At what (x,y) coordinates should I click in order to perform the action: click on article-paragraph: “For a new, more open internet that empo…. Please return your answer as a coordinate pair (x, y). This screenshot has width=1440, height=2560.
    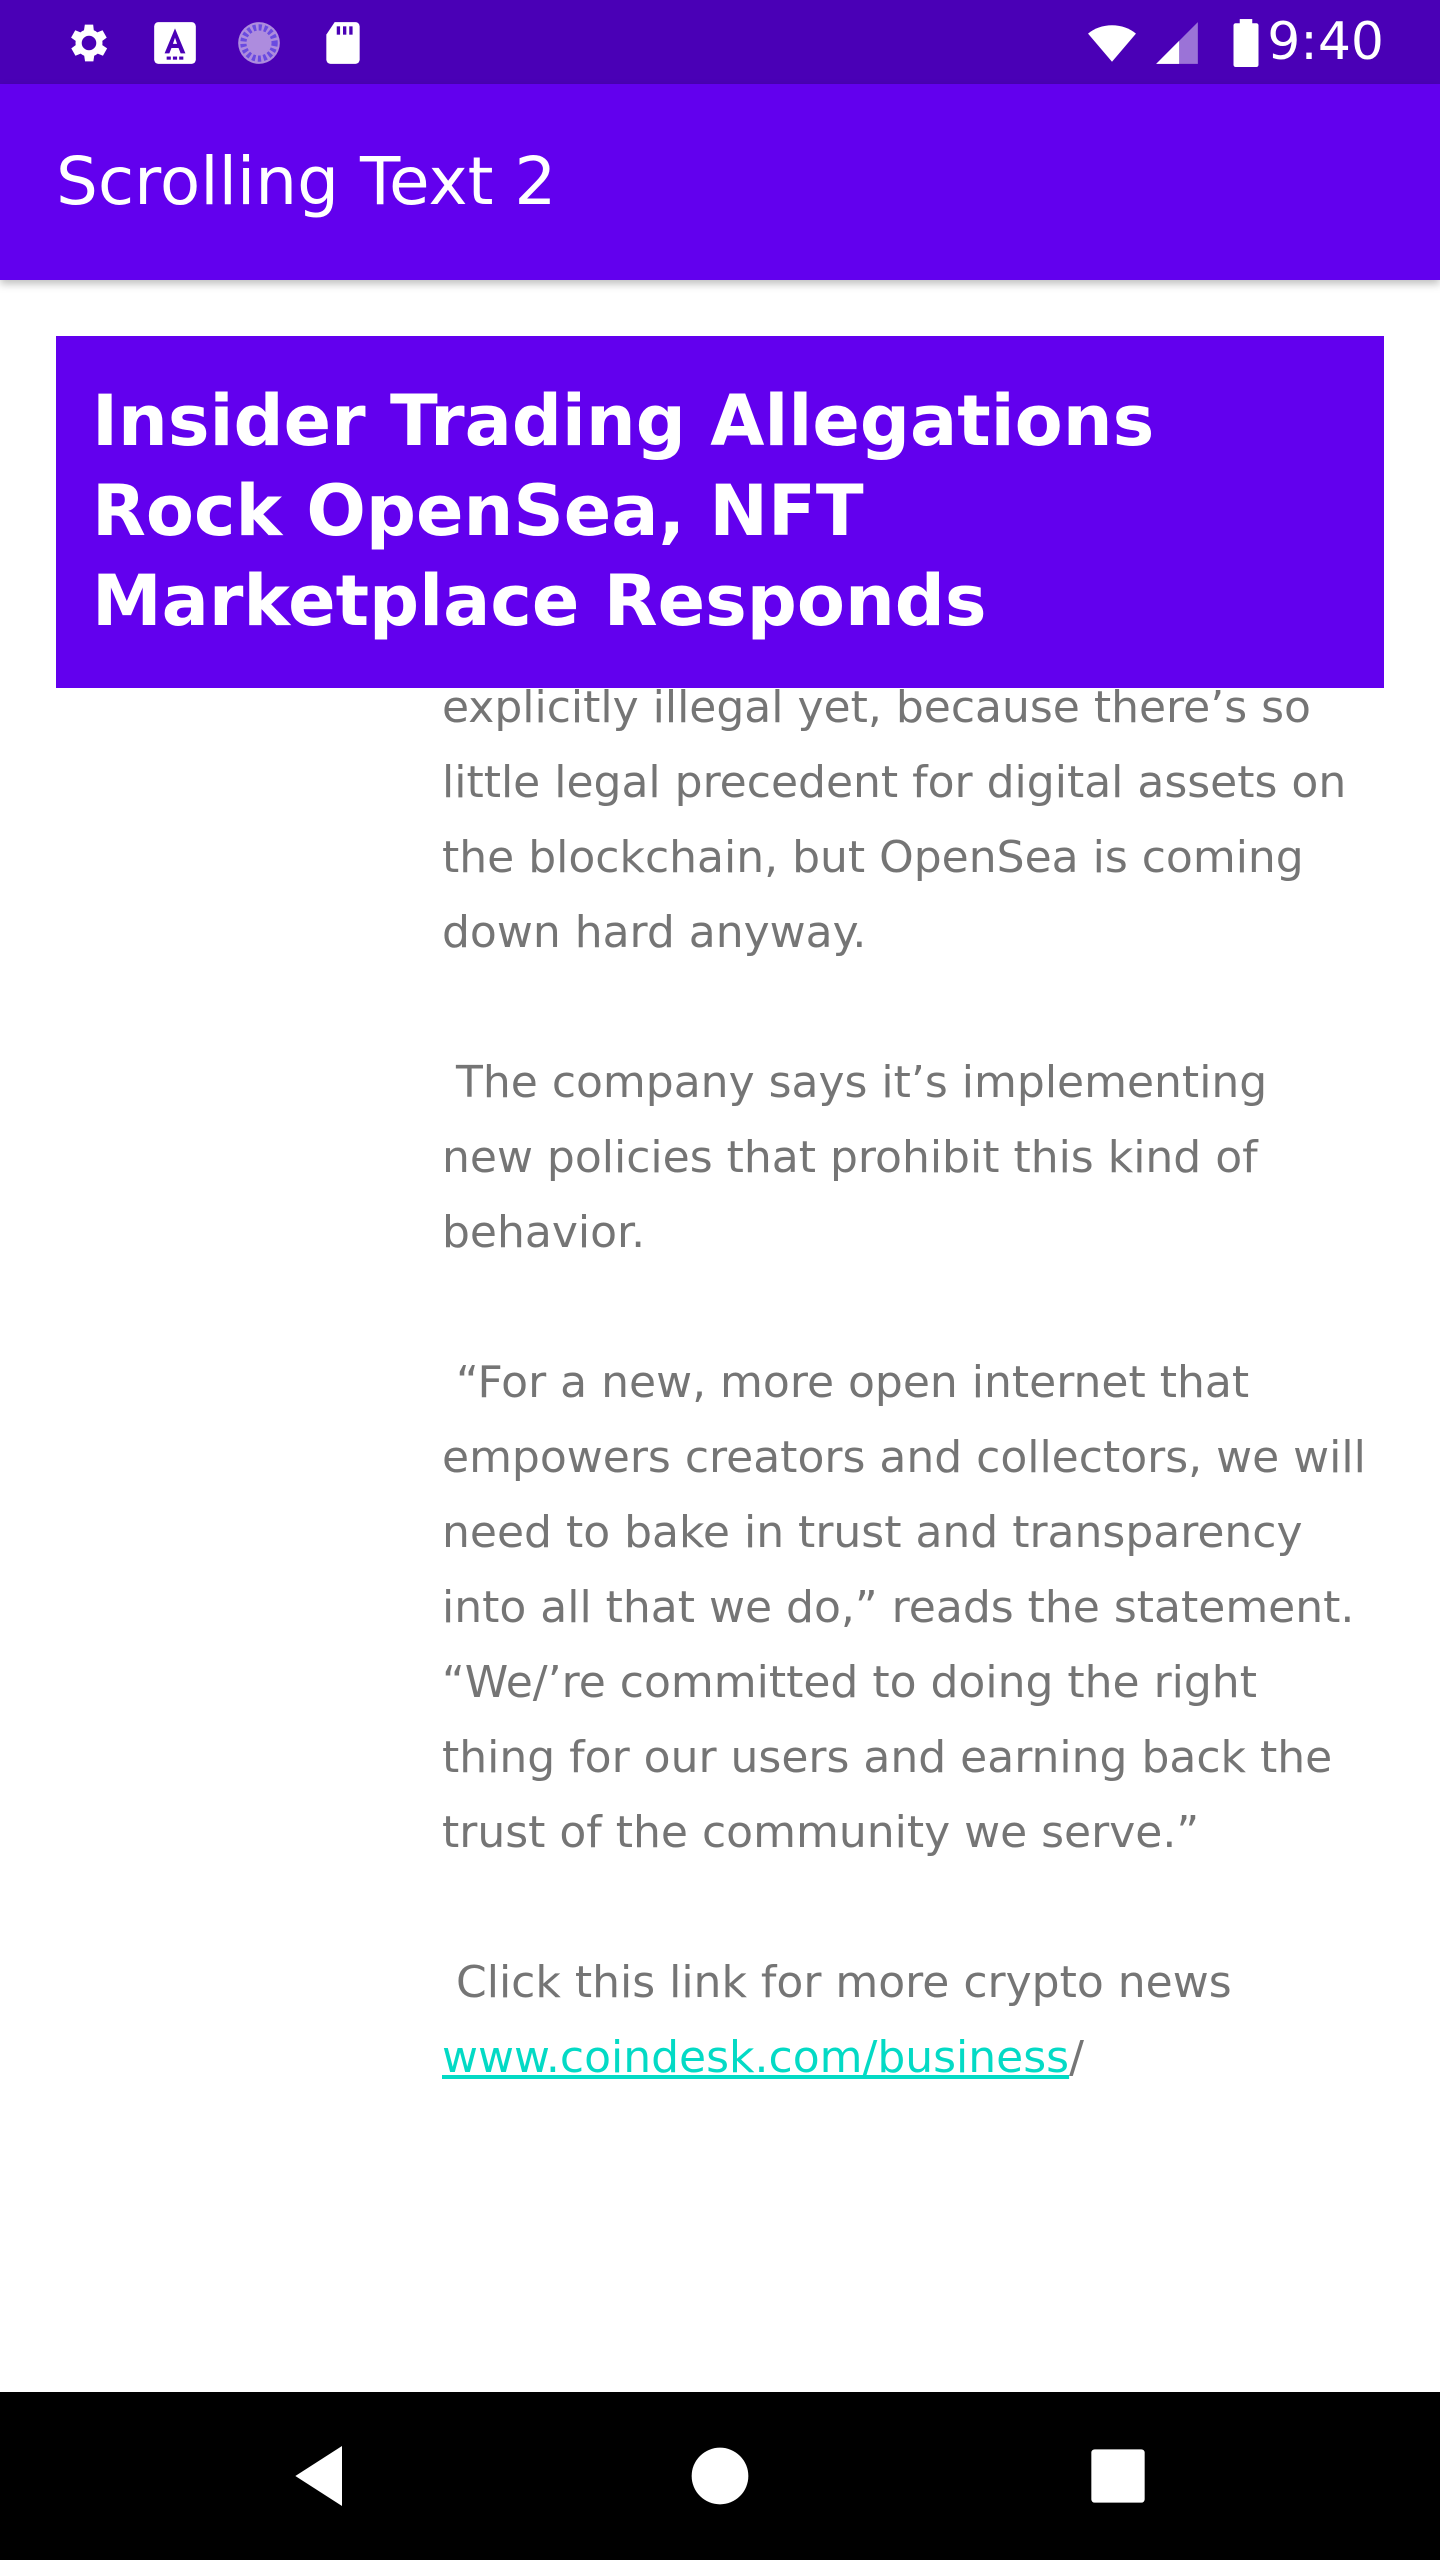
    Looking at the image, I should click on (911, 1607).